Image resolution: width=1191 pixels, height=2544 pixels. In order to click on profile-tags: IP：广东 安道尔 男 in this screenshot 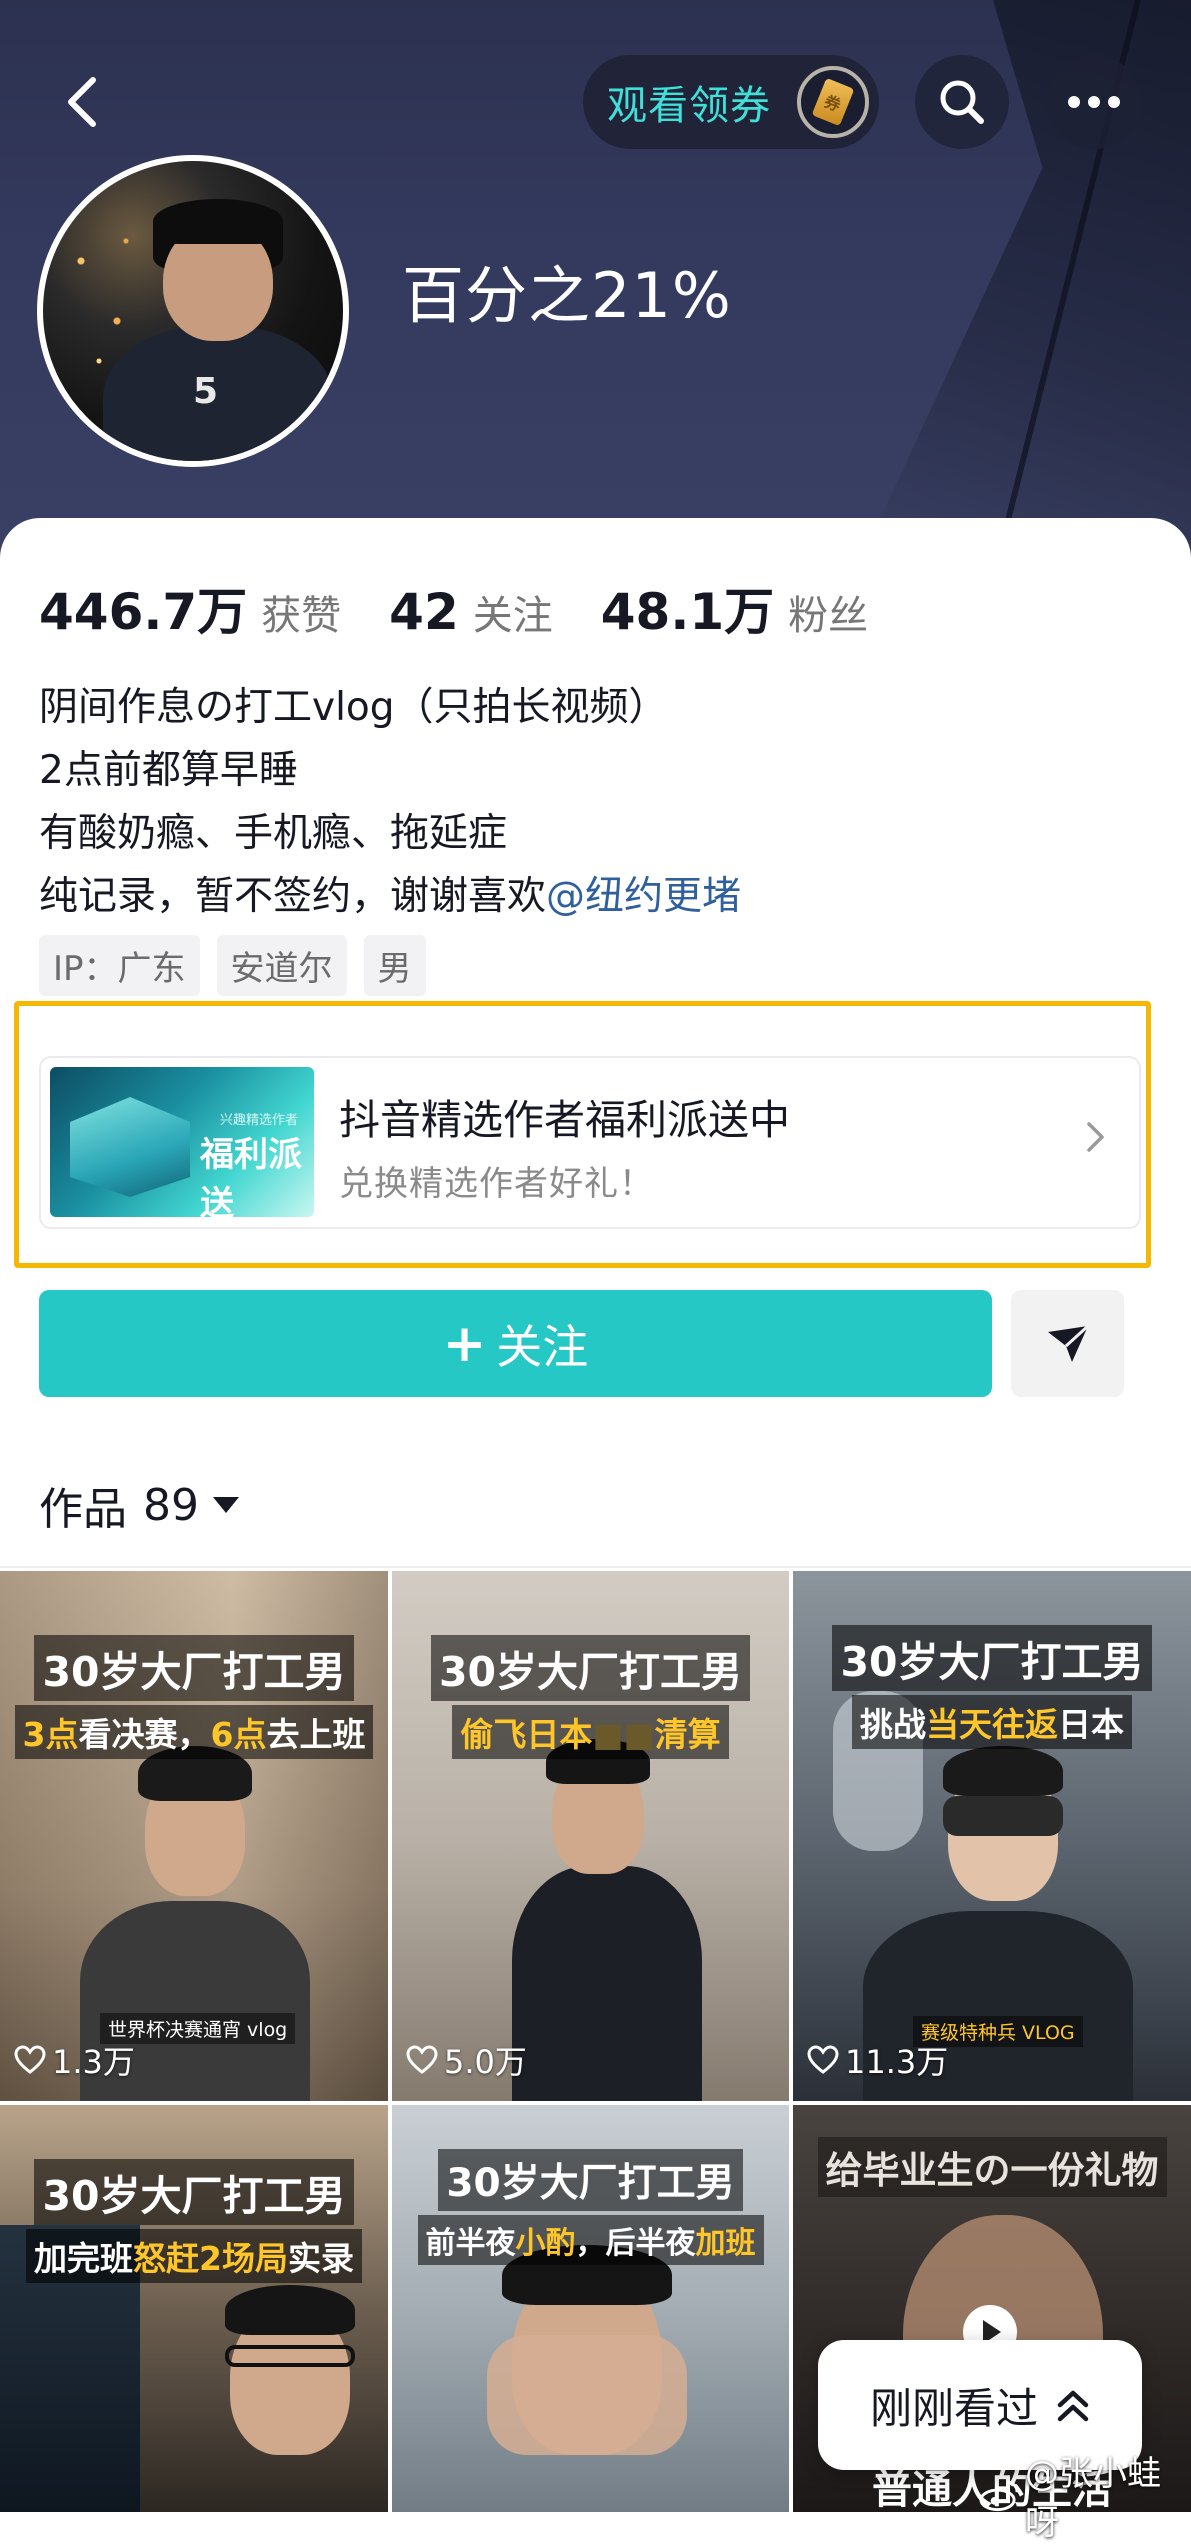, I will do `click(232, 965)`.